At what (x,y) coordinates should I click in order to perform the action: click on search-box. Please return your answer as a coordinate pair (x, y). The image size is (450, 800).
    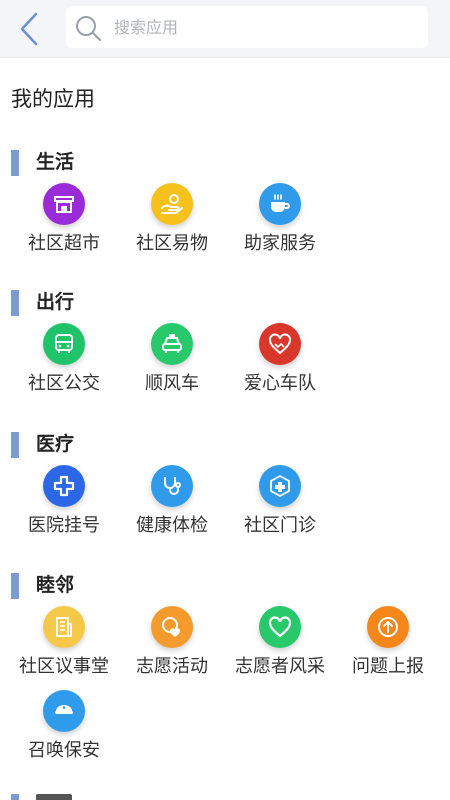
    Looking at the image, I should click on (247, 27).